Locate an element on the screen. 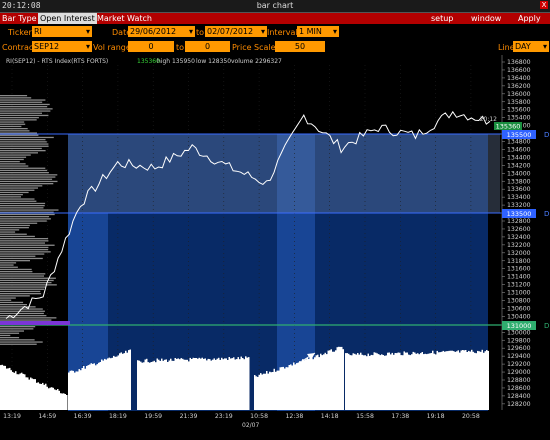 This screenshot has width=550, height=440. vol-from-input: 0 is located at coordinates (151, 46).